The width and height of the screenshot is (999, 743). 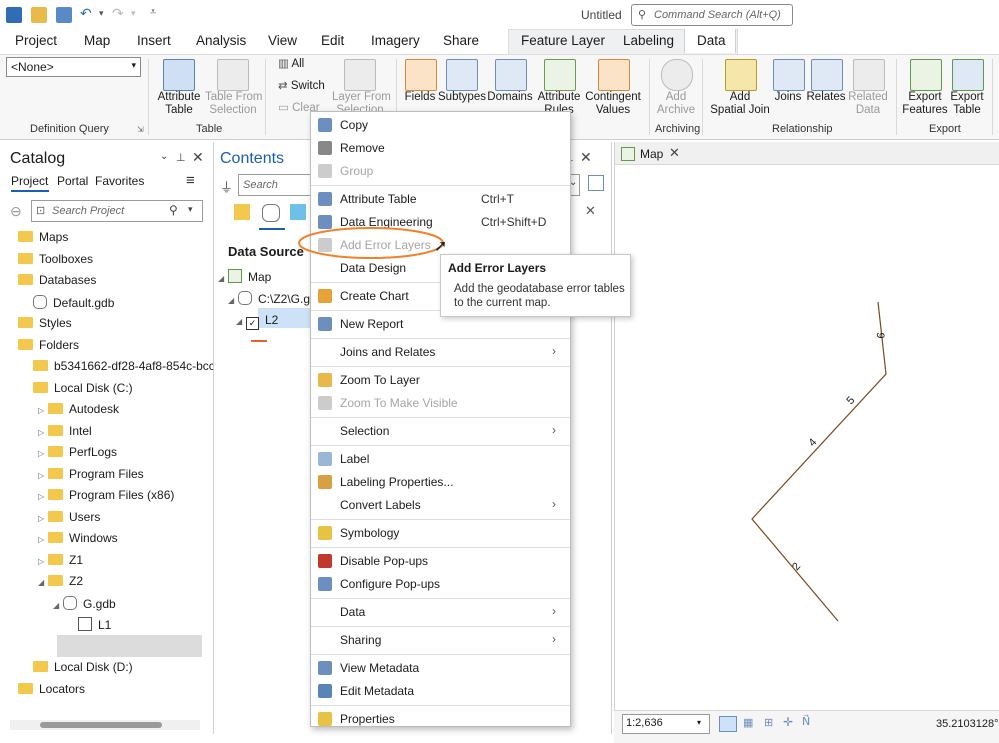 What do you see at coordinates (101, 13) in the screenshot?
I see `undo-dropdown-icon: ▾` at bounding box center [101, 13].